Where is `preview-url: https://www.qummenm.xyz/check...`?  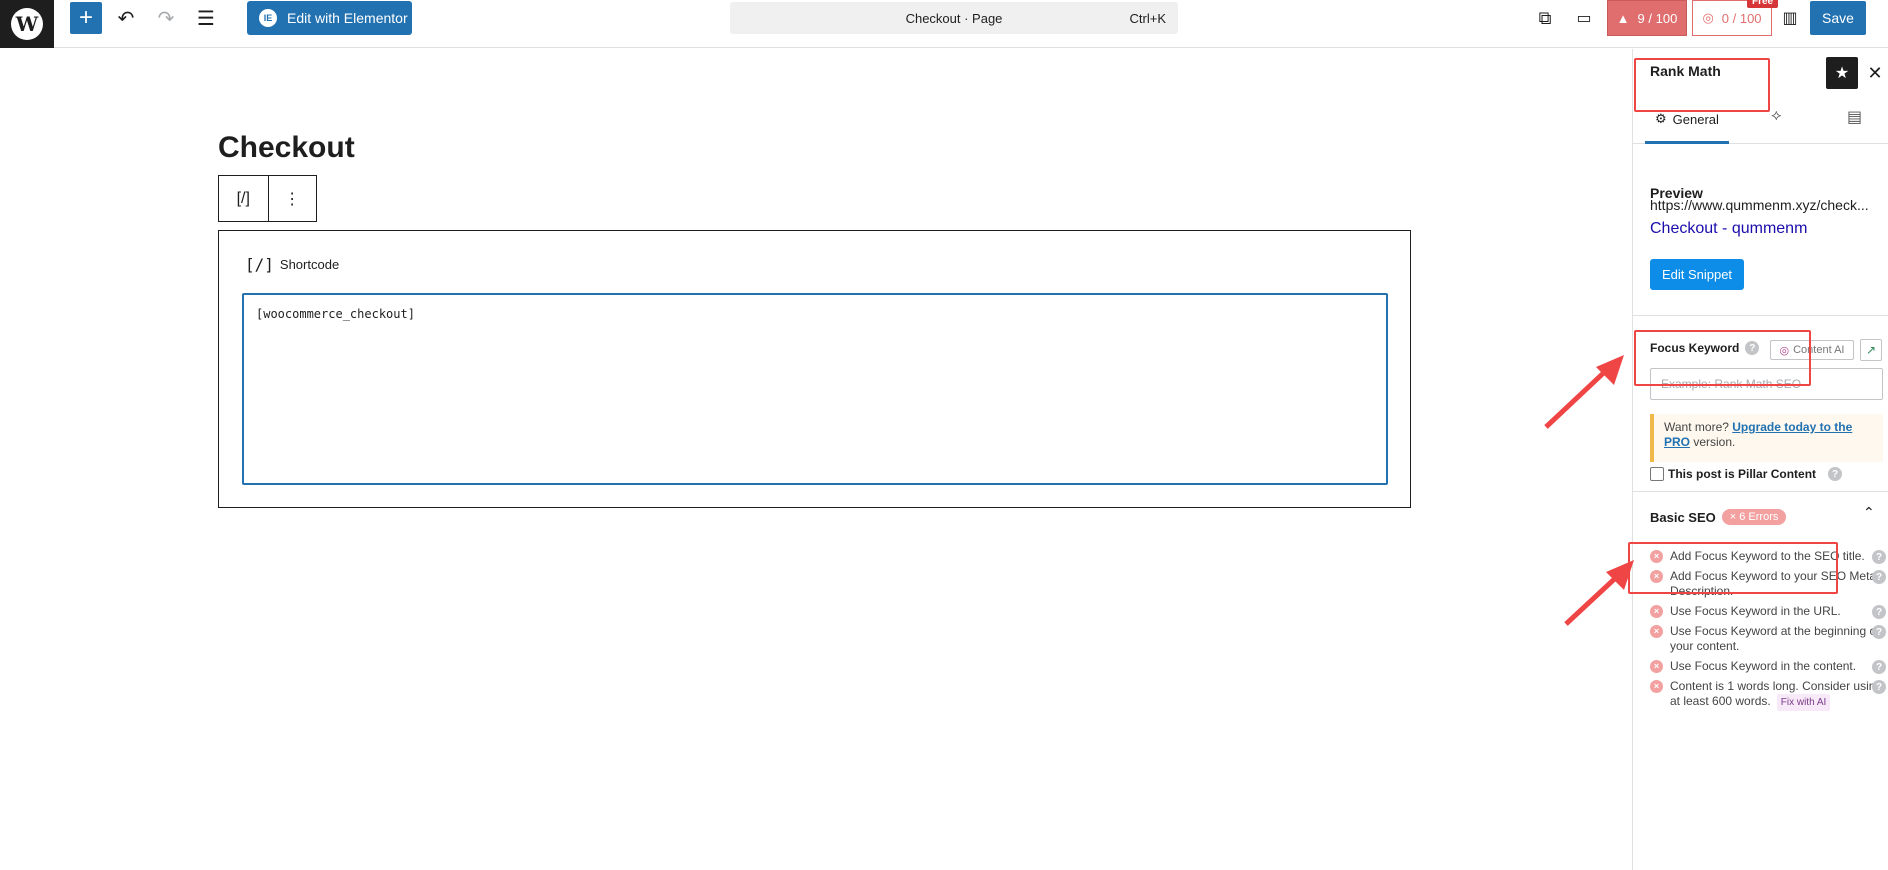 preview-url: https://www.qummenm.xyz/check... is located at coordinates (1759, 205).